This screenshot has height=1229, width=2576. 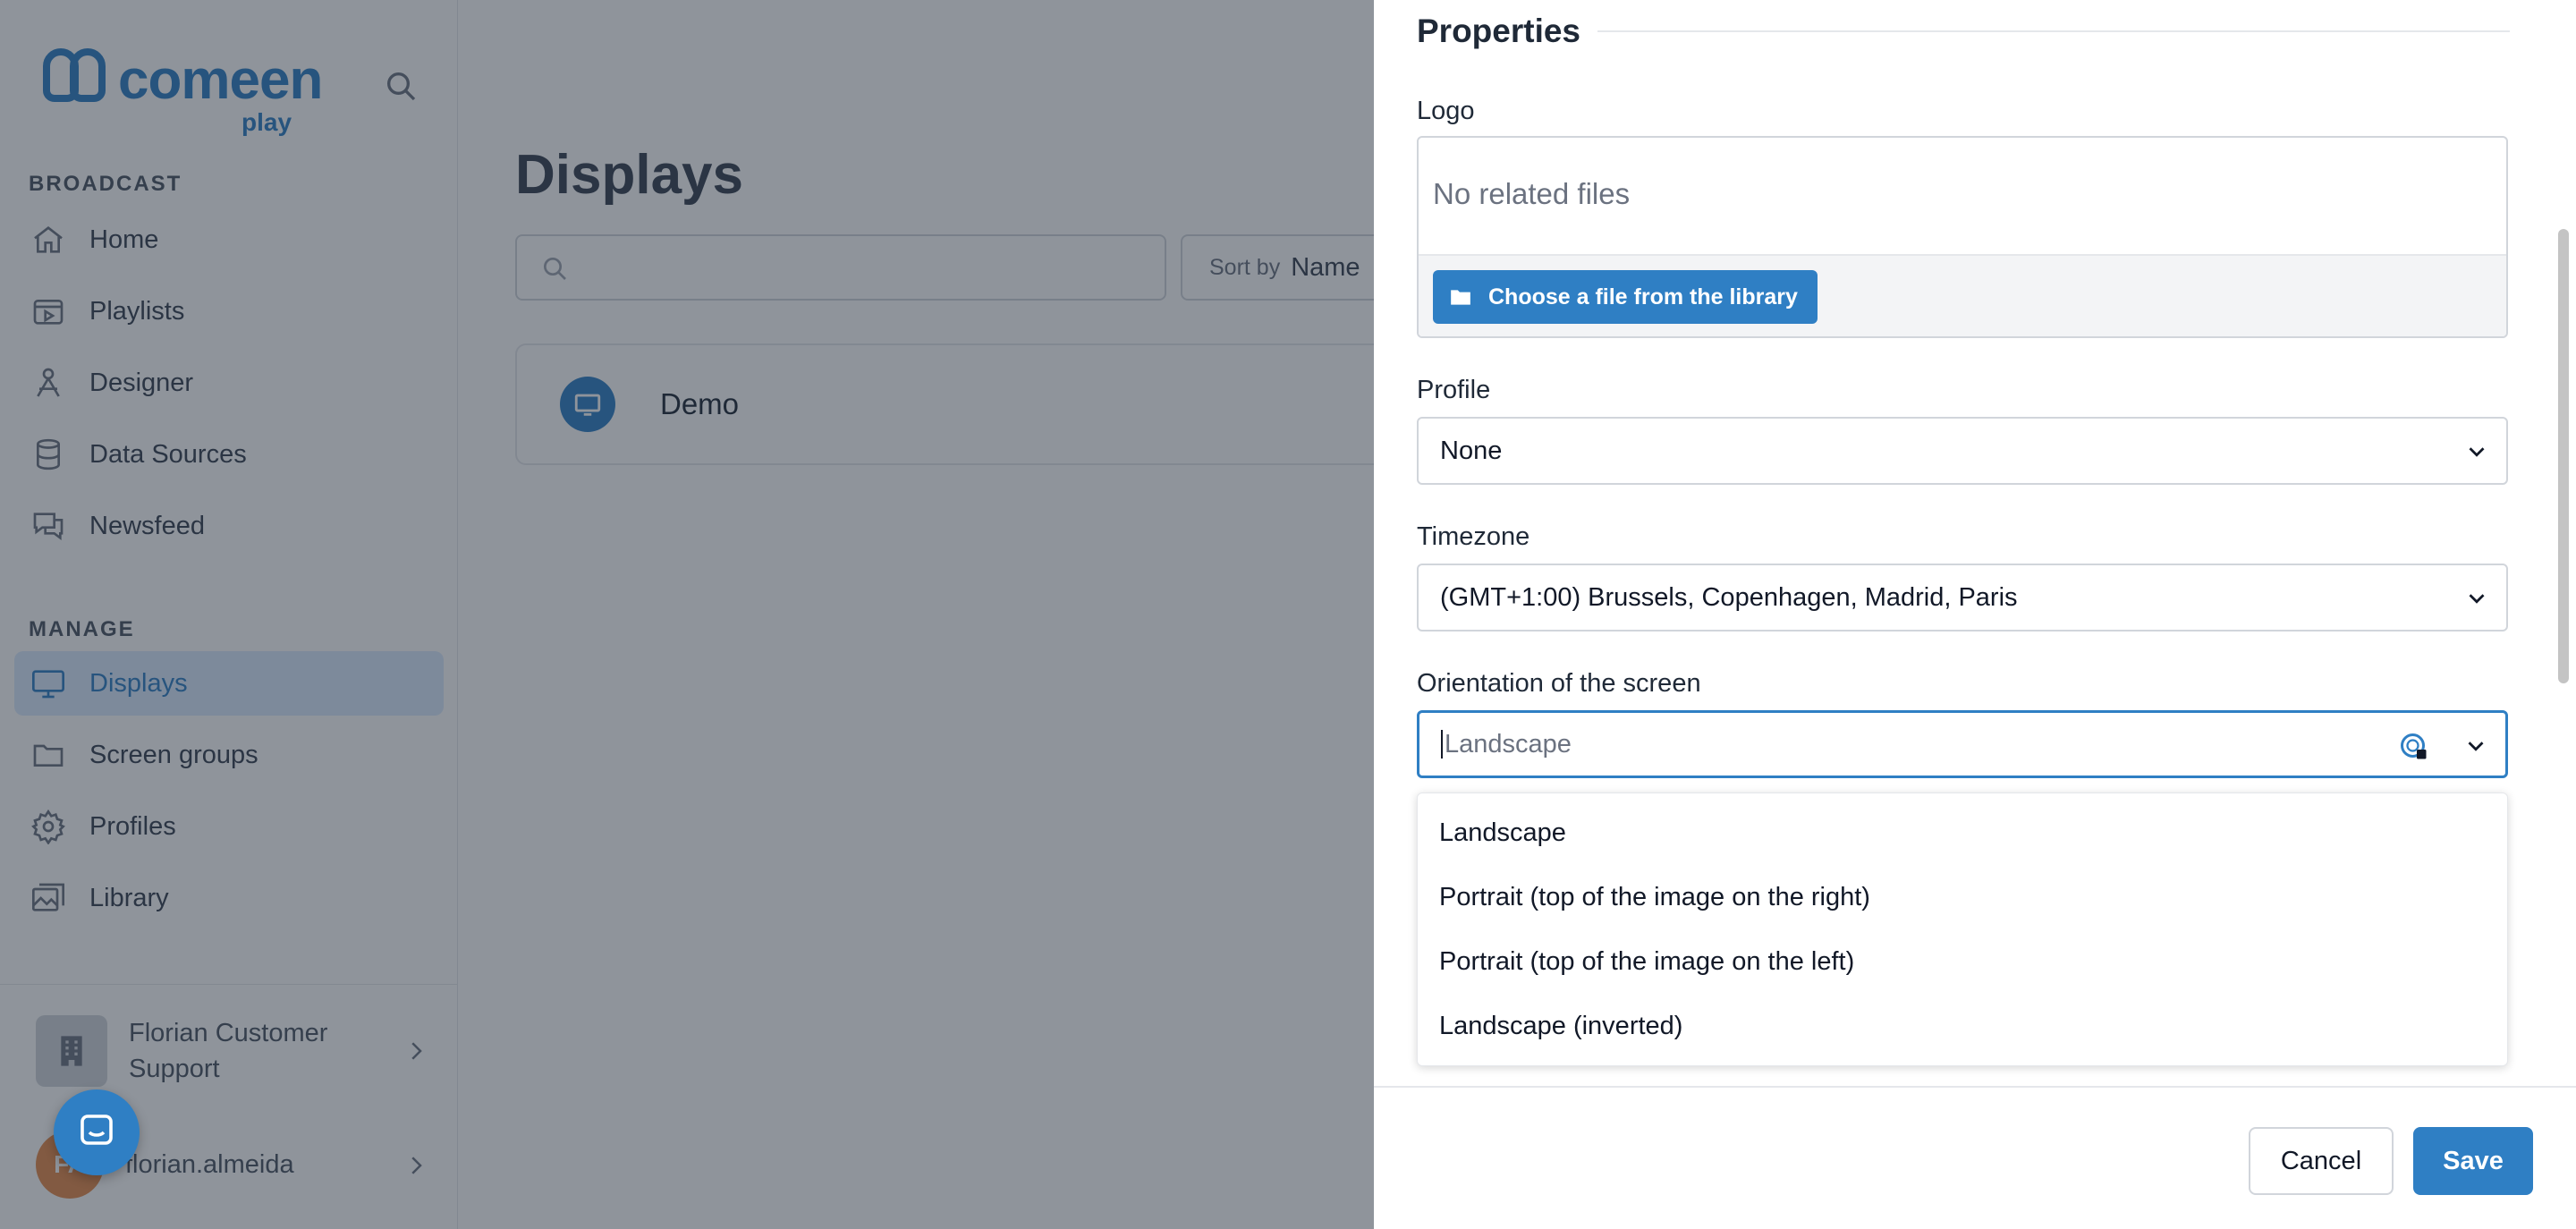 What do you see at coordinates (1962, 744) in the screenshot?
I see `orientation-select: Landscape` at bounding box center [1962, 744].